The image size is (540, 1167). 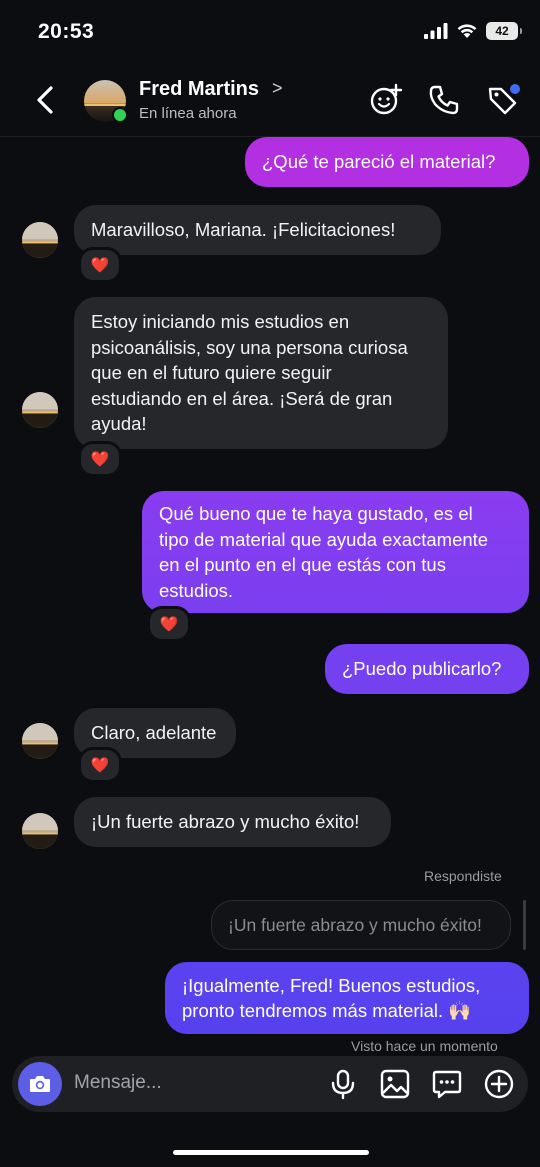 What do you see at coordinates (249, 347) in the screenshot?
I see `message-line: psicoanálisis, soy una persona curiosa` at bounding box center [249, 347].